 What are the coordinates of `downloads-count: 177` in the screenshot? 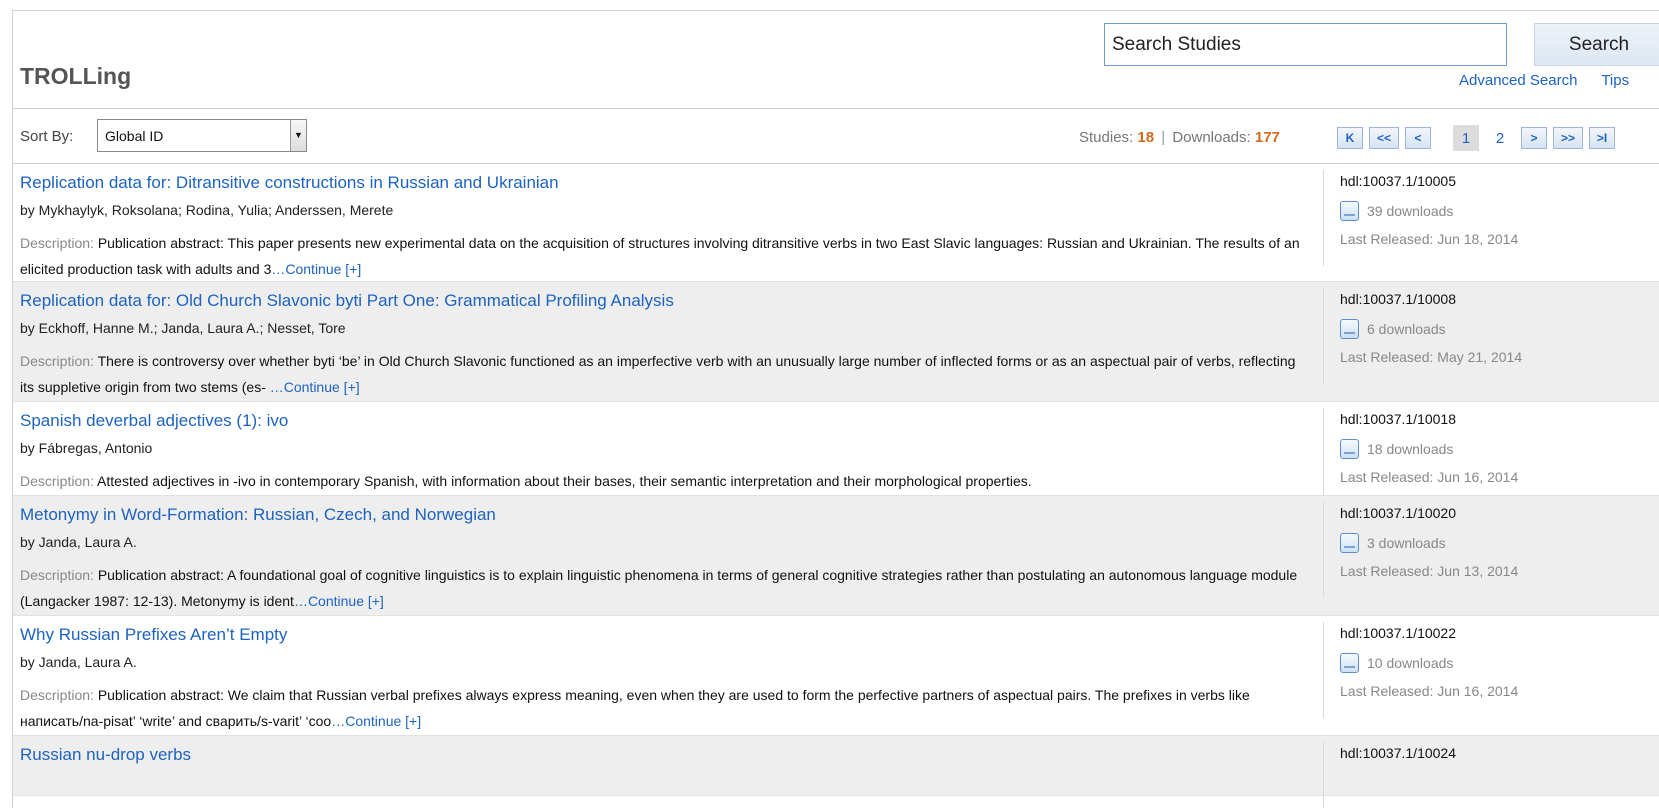 It's located at (1267, 137).